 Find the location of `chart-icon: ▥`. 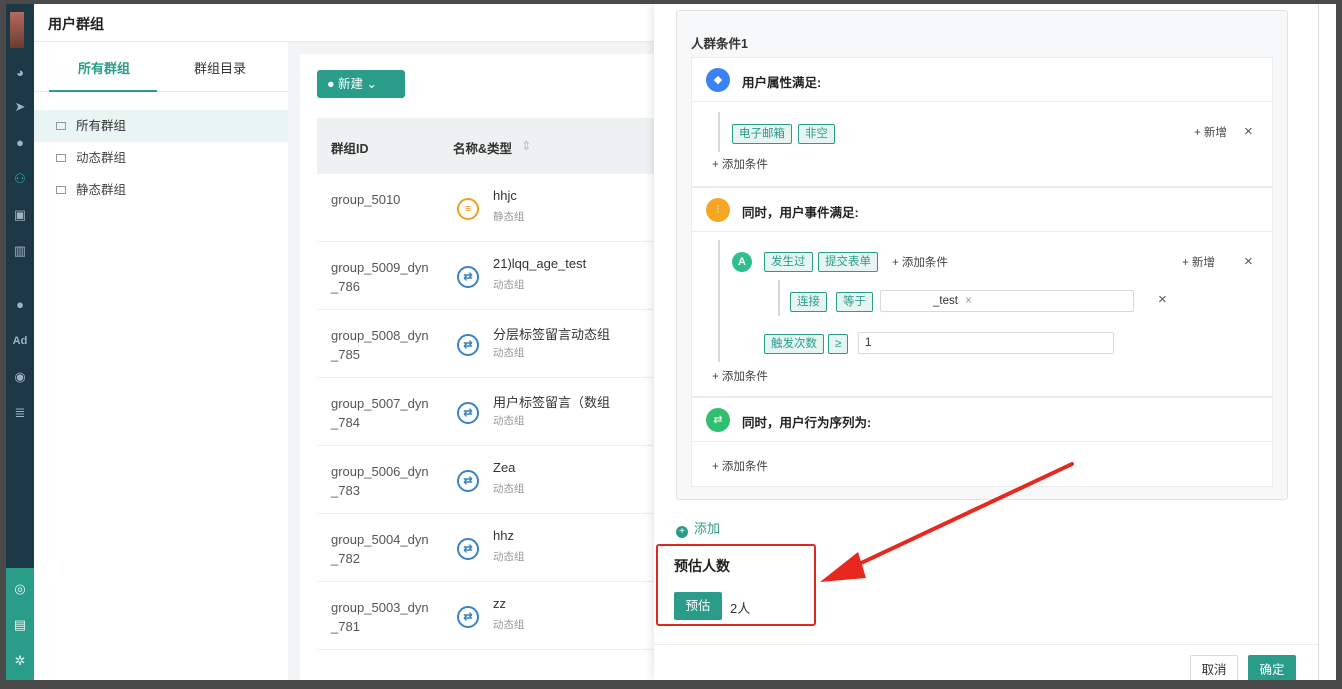

chart-icon: ▥ is located at coordinates (20, 251).